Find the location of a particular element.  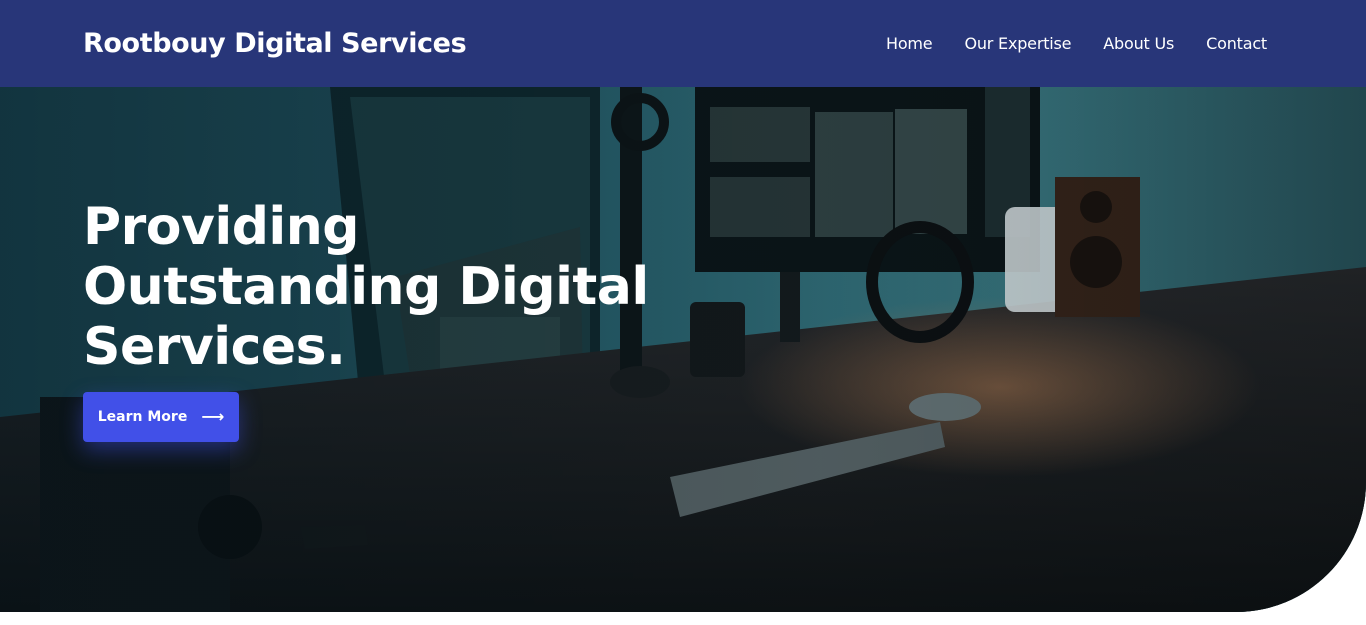

hero-title-line-3: Services. is located at coordinates (214, 347).